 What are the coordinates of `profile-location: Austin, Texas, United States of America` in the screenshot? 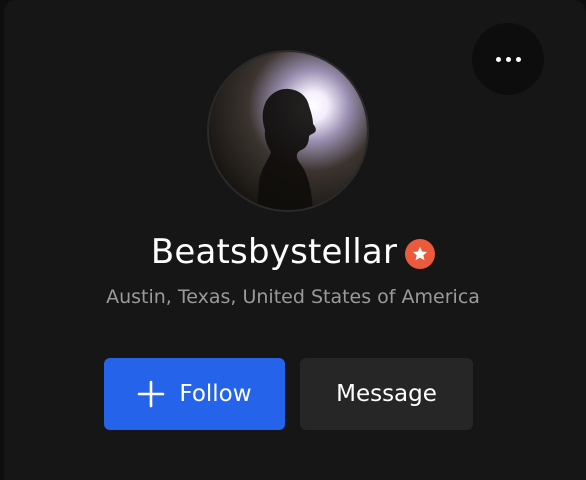 It's located at (293, 297).